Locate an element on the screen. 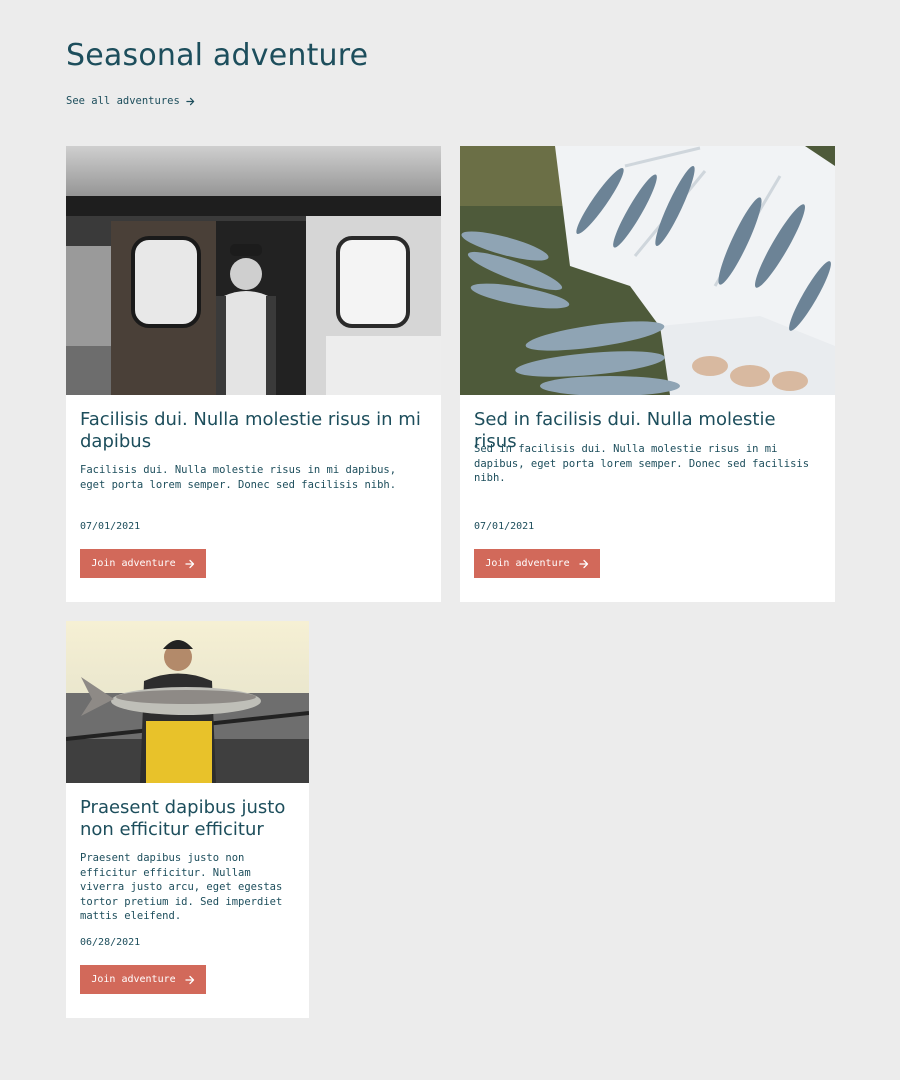 This screenshot has height=1080, width=900. page-title: Seasonal adventure is located at coordinates (217, 55).